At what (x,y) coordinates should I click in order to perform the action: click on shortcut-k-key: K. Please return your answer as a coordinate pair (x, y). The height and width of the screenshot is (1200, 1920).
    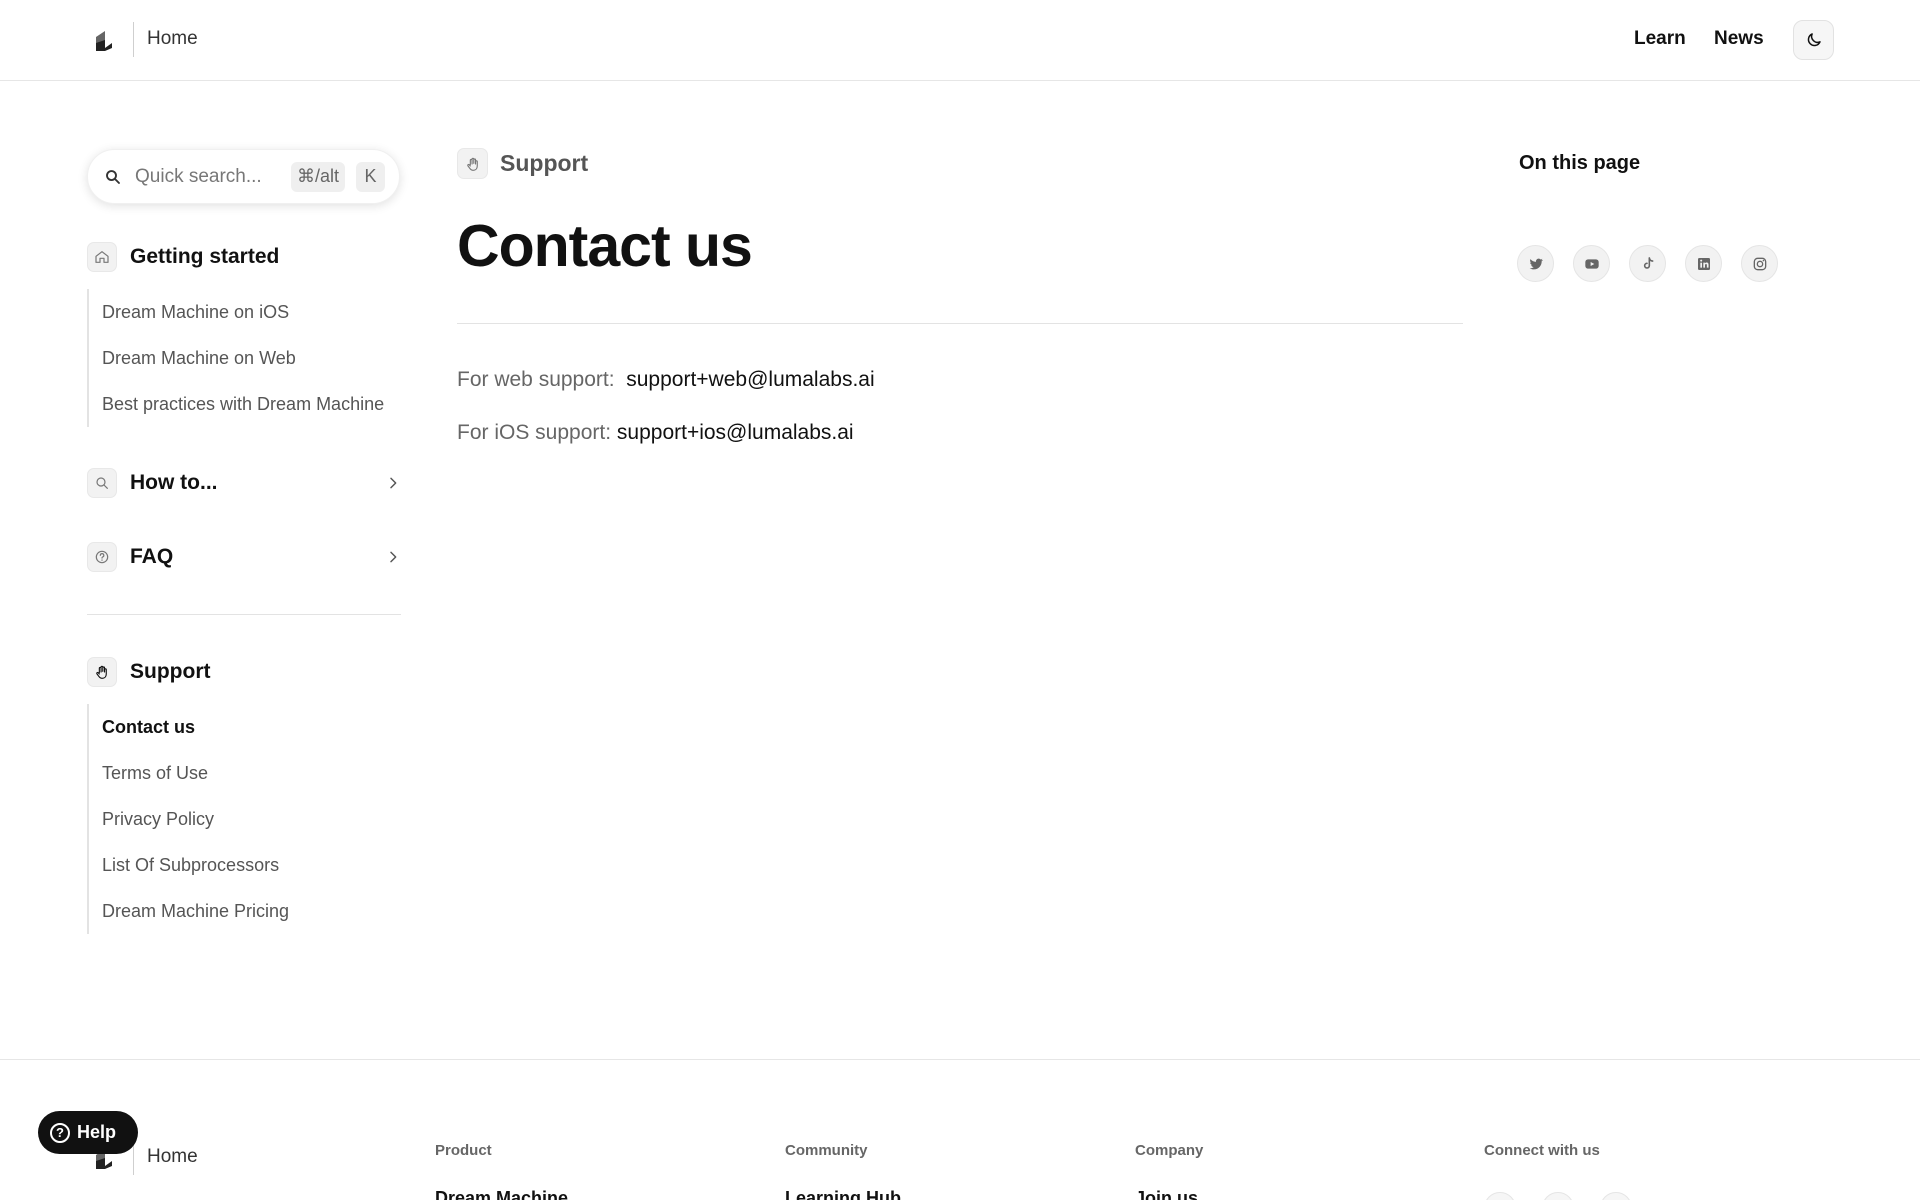
    Looking at the image, I should click on (370, 177).